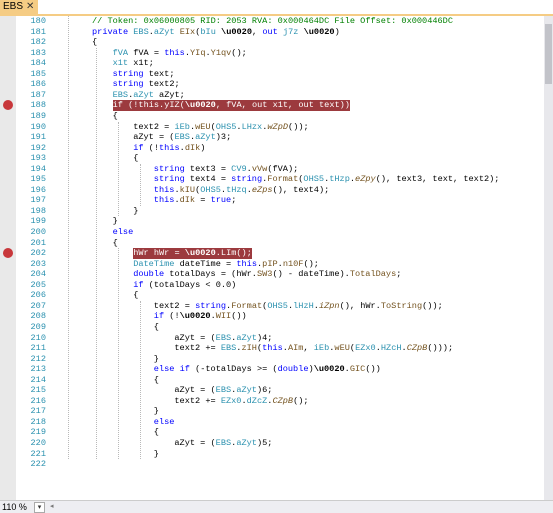 The image size is (553, 513). I want to click on code-line: 184 x1t x1t;, so click(272, 63).